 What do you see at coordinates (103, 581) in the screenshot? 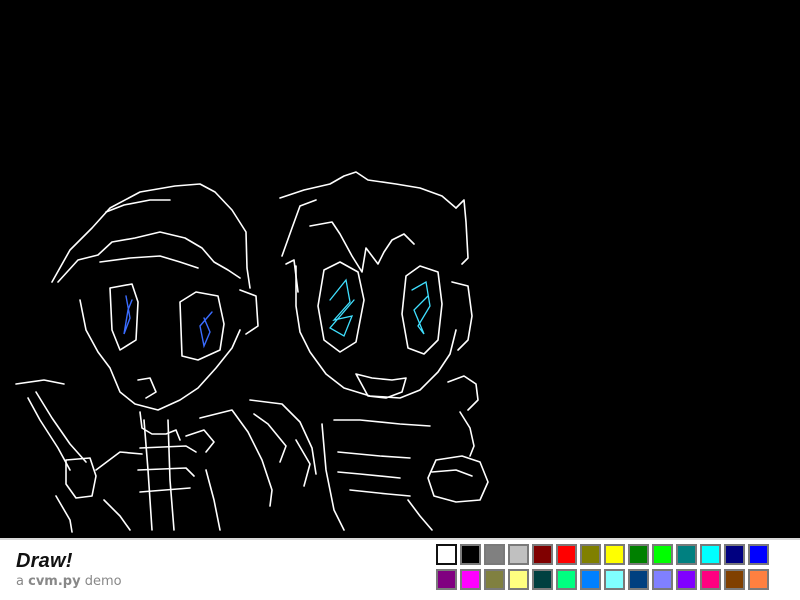
I see `subtitle-suffix: demo` at bounding box center [103, 581].